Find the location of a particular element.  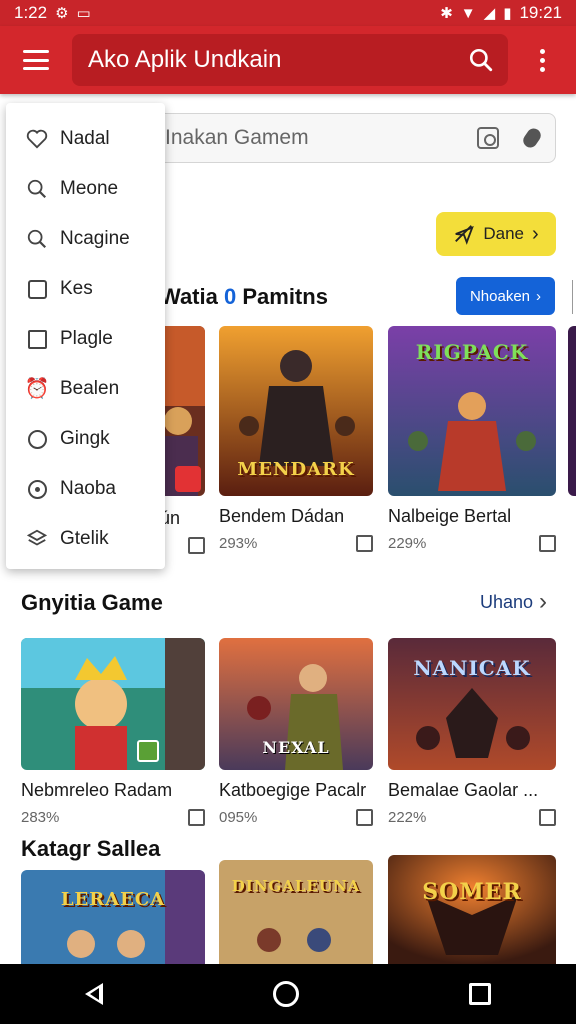

app-search-bar: Ako Aplik Undkain is located at coordinates (290, 60).